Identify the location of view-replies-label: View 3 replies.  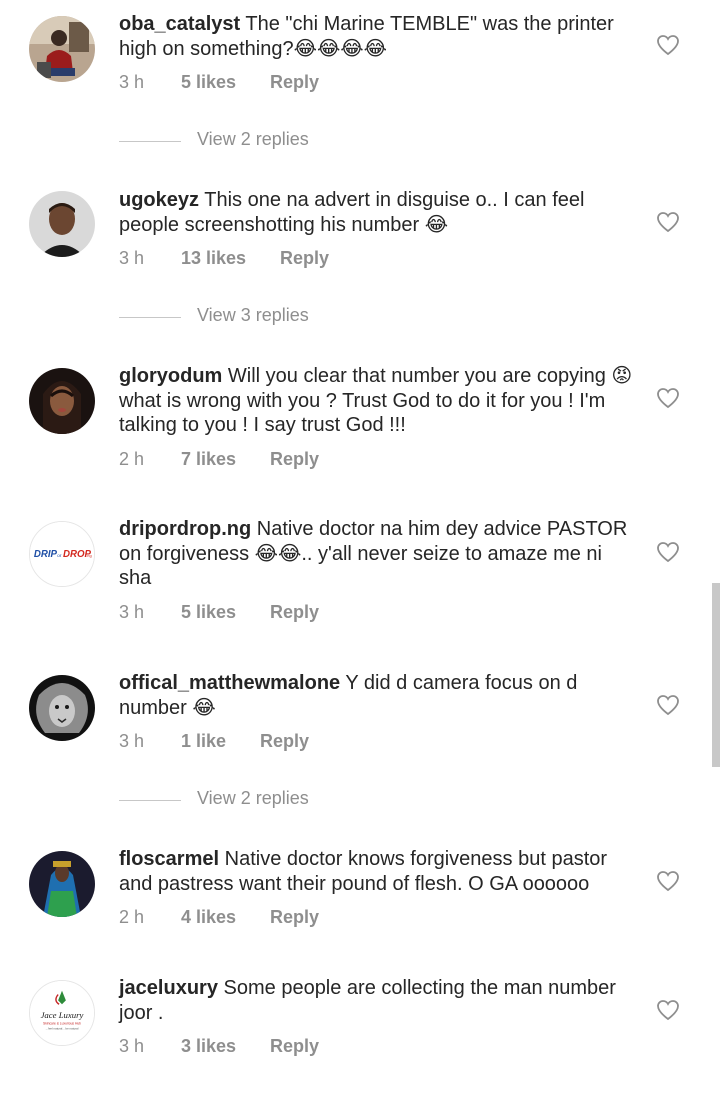
(253, 315).